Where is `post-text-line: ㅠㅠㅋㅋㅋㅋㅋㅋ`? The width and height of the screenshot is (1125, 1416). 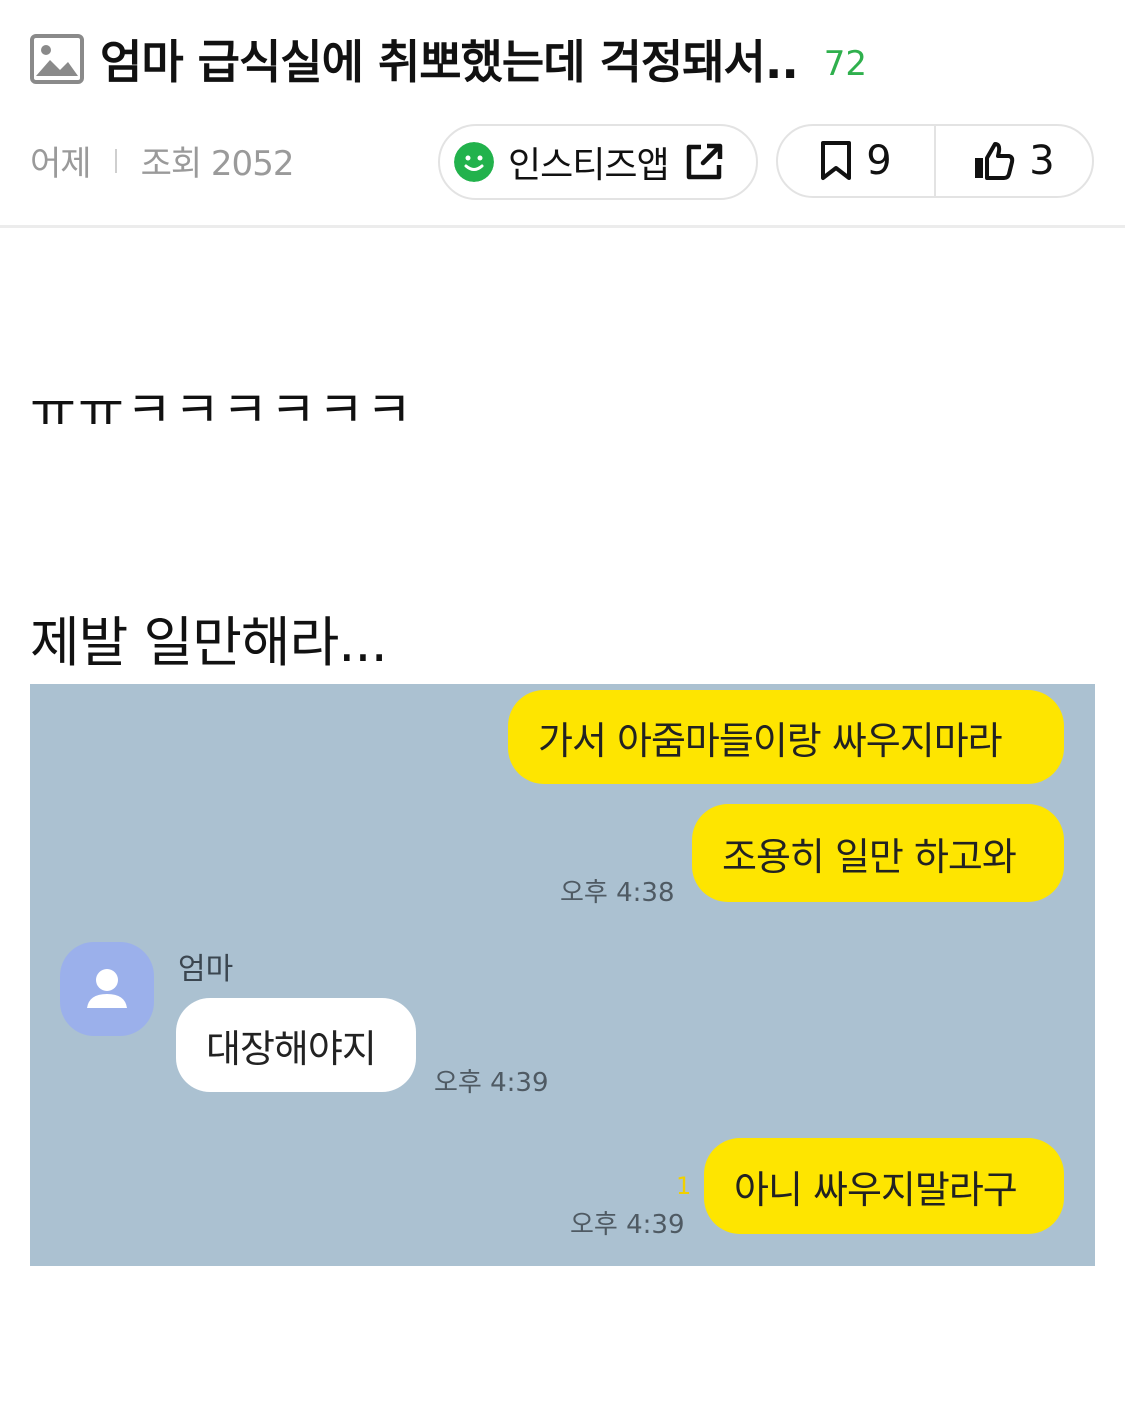
post-text-line: ㅠㅠㅋㅋㅋㅋㅋㅋ is located at coordinates (222, 410).